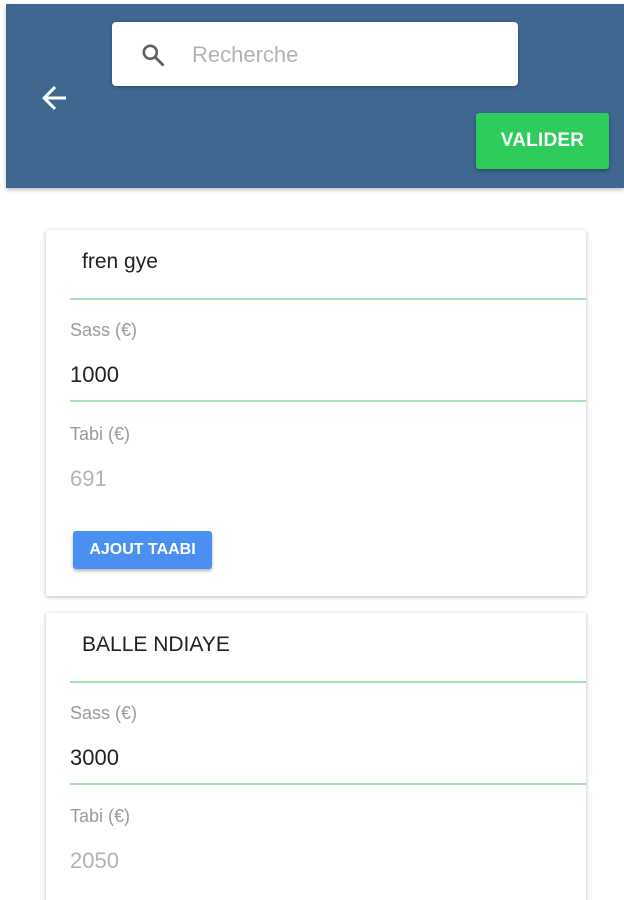 The image size is (624, 900). What do you see at coordinates (94, 757) in the screenshot?
I see `sass-value: 3000` at bounding box center [94, 757].